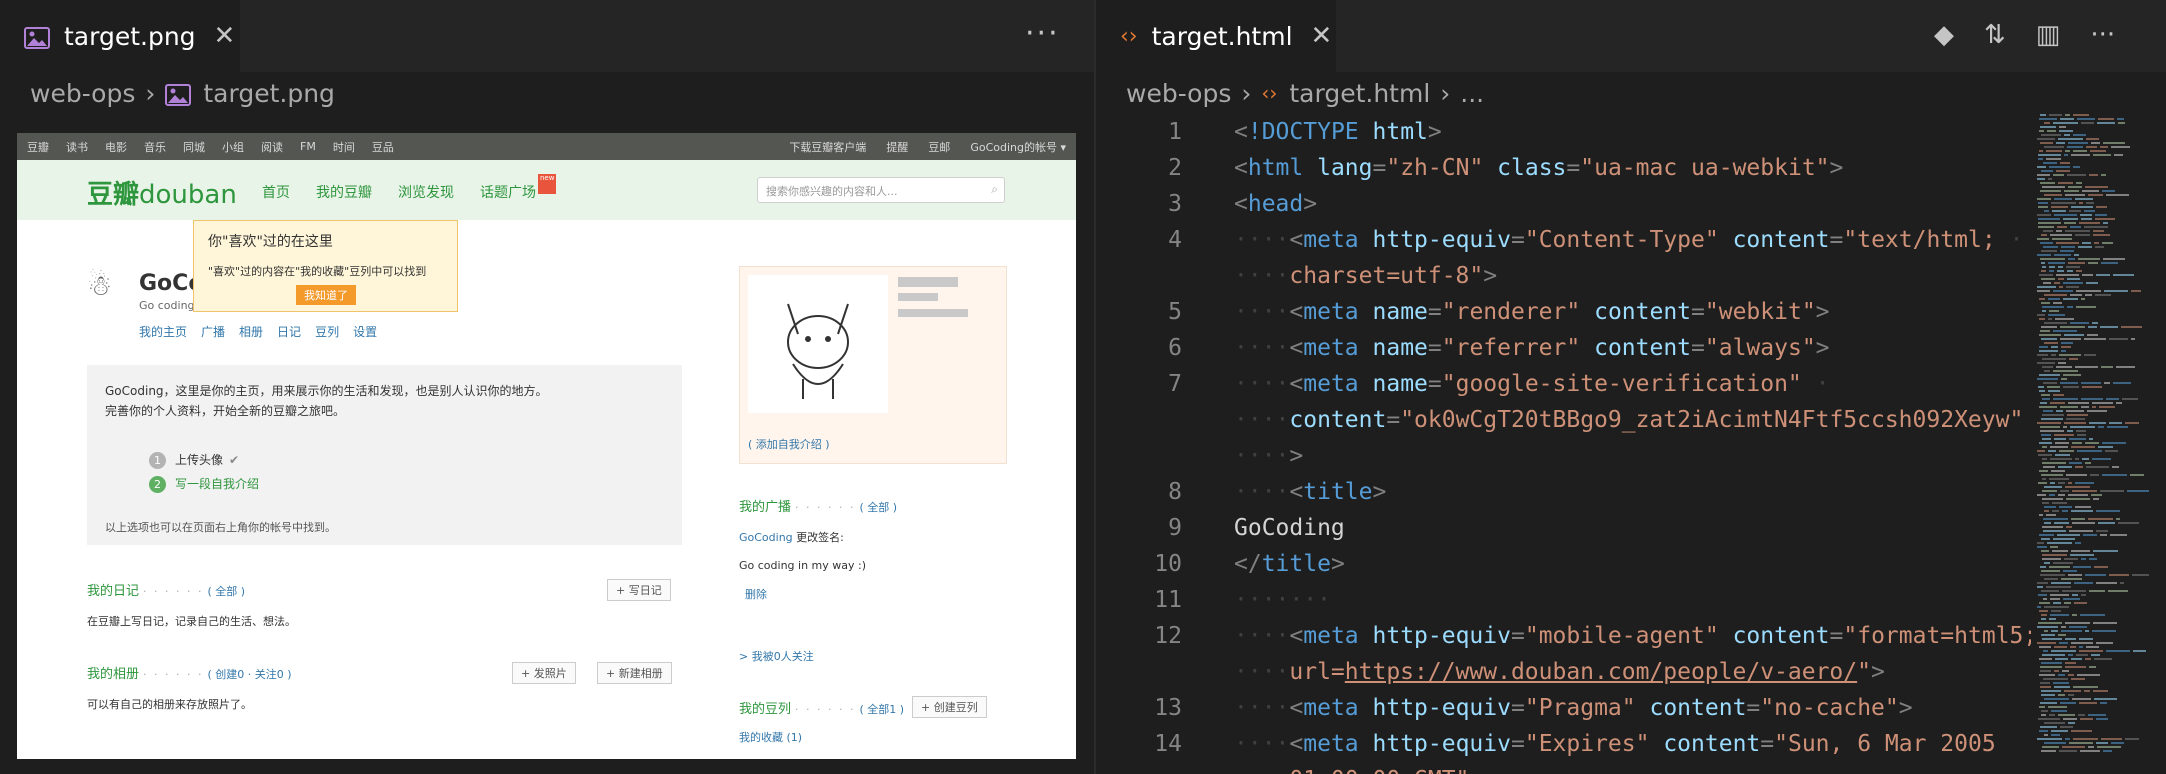 This screenshot has height=774, width=2166. I want to click on compare-changes-icon: ⇅, so click(1995, 35).